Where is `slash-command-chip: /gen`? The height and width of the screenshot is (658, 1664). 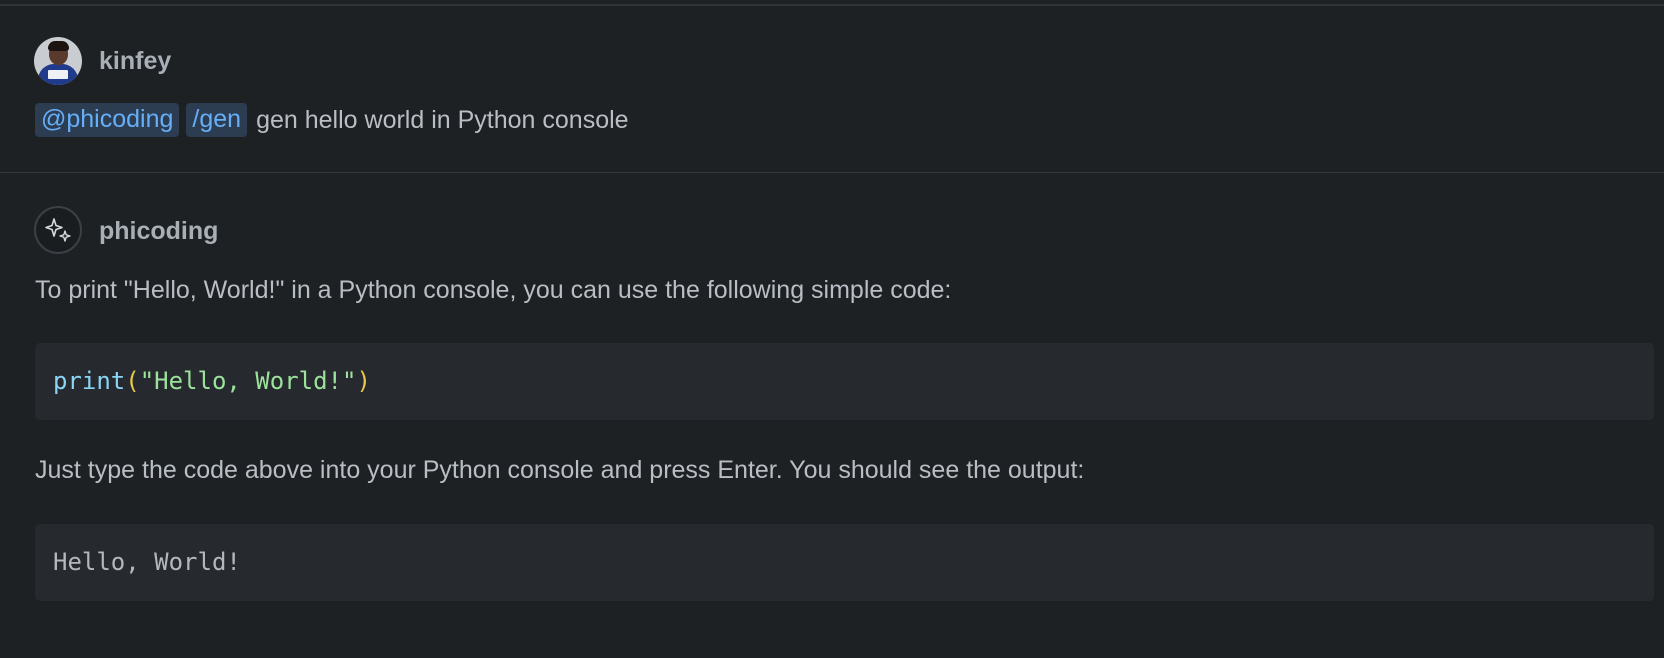
slash-command-chip: /gen is located at coordinates (217, 120).